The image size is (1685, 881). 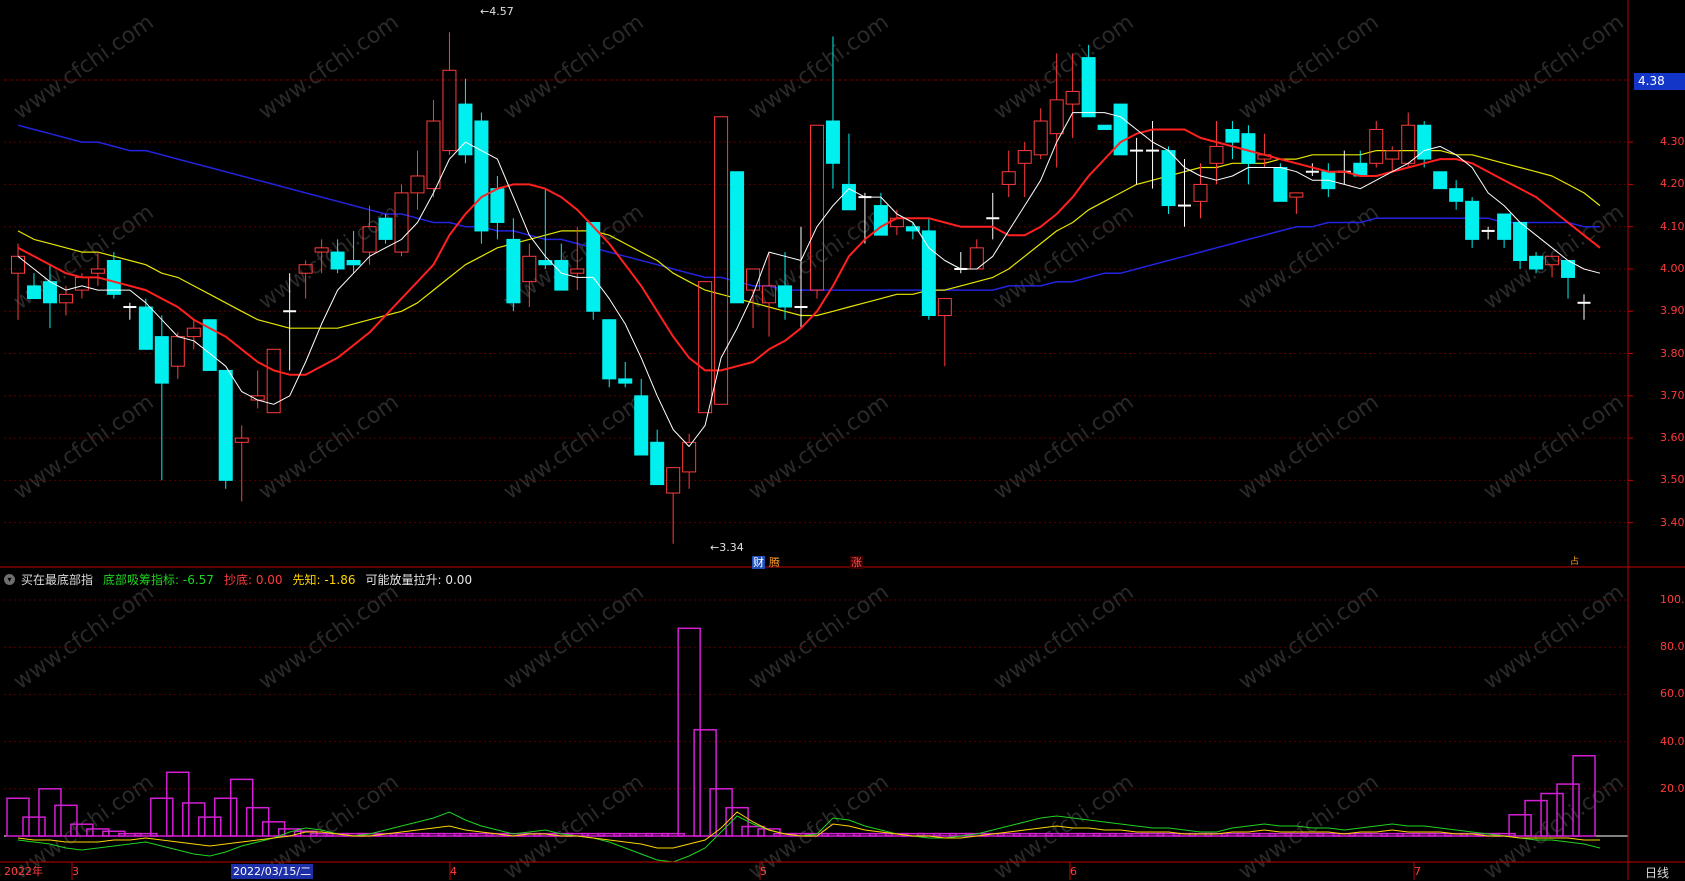 What do you see at coordinates (774, 562) in the screenshot?
I see `event-teng-badge: 腾` at bounding box center [774, 562].